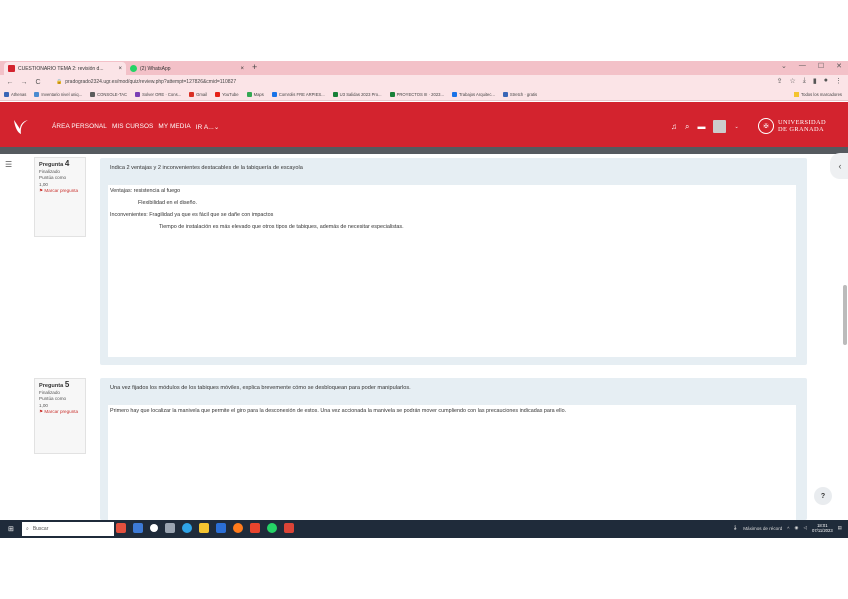 This screenshot has width=848, height=599. Describe the element at coordinates (108, 94) in the screenshot. I see `bookmark-item: CONSOLE-TAC` at that location.